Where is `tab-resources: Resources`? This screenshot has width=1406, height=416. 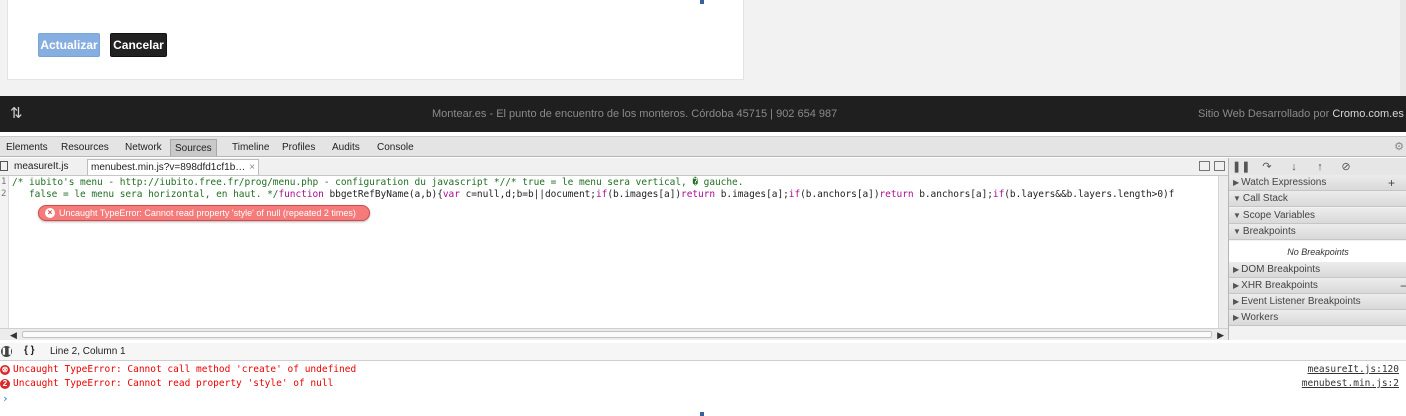
tab-resources: Resources is located at coordinates (85, 147).